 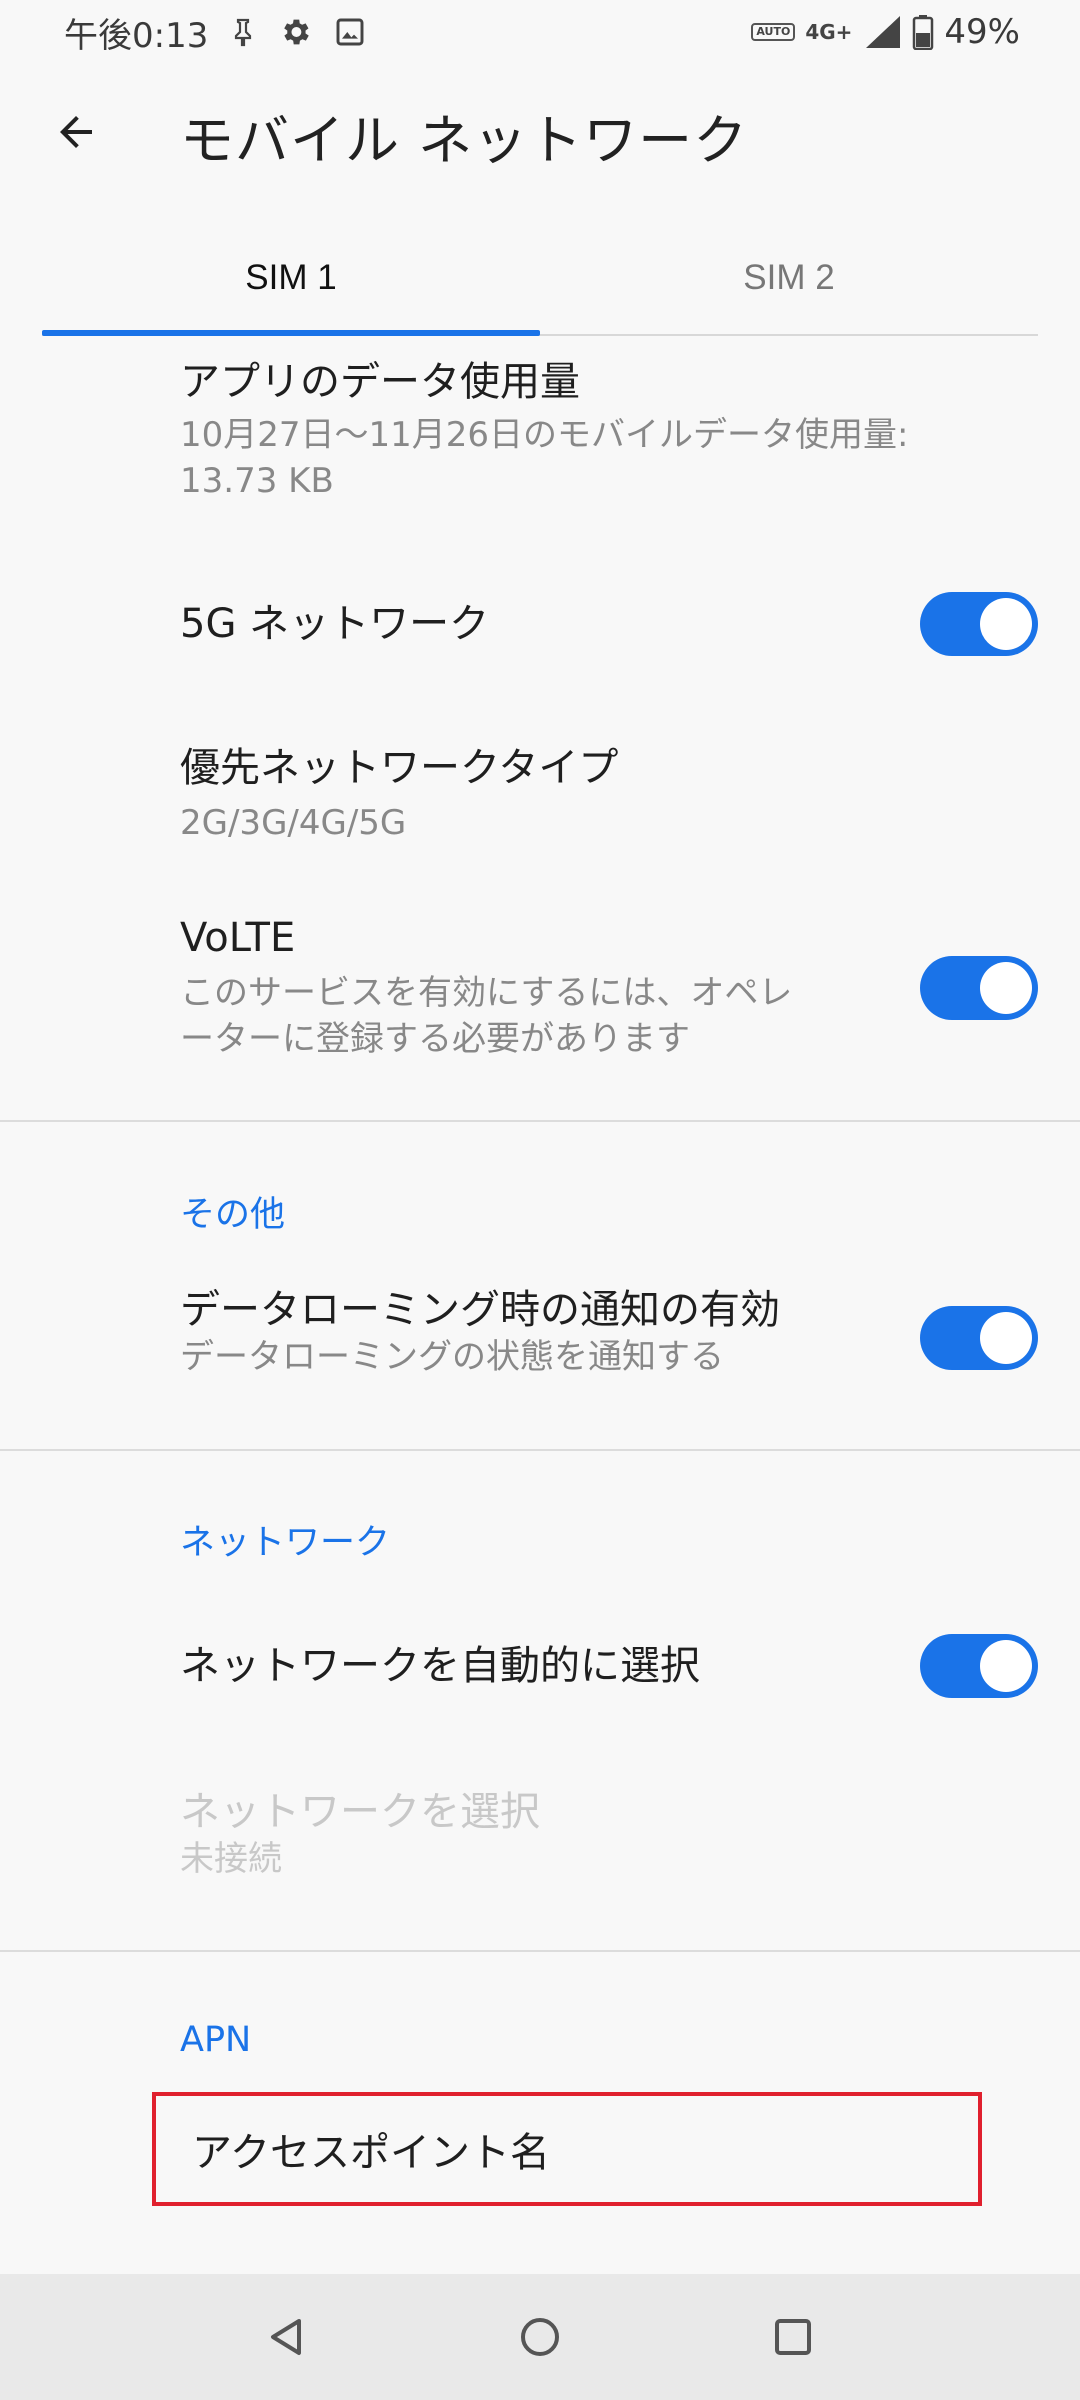 I want to click on battery-percent: 49%, so click(x=982, y=32).